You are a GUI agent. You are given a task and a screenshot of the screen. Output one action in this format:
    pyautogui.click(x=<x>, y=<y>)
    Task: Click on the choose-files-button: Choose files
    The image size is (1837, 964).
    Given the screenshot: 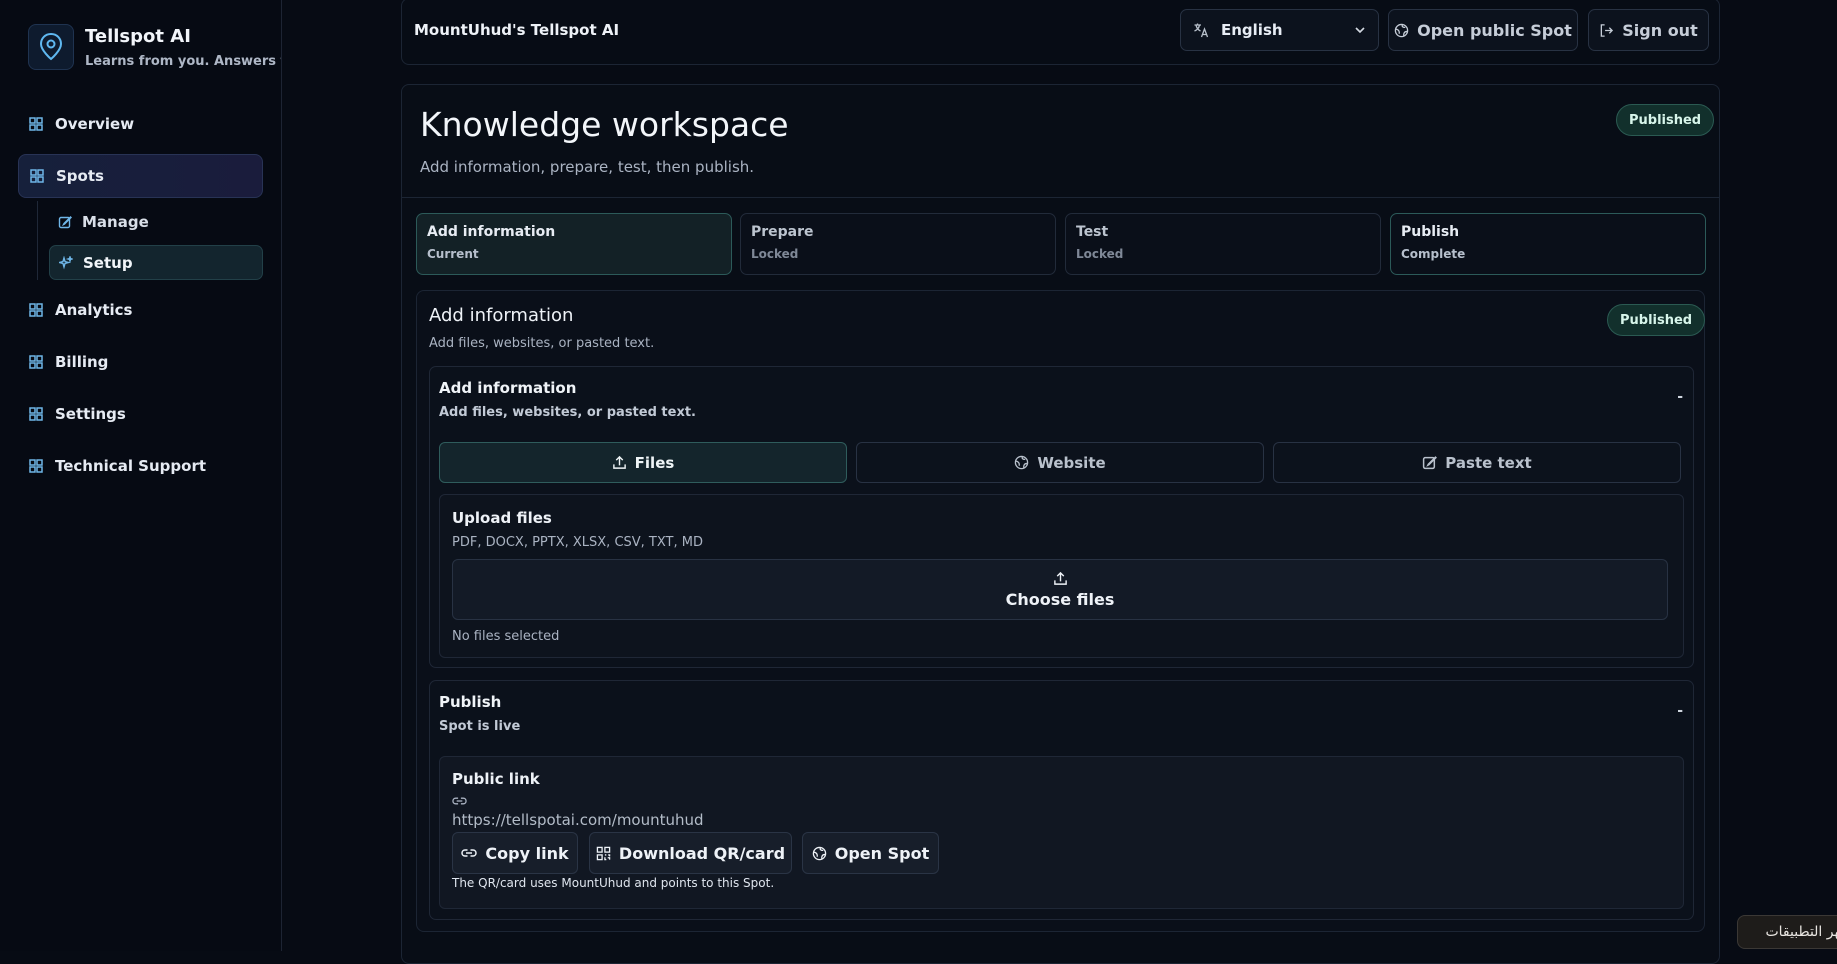 What is the action you would take?
    pyautogui.click(x=1060, y=589)
    